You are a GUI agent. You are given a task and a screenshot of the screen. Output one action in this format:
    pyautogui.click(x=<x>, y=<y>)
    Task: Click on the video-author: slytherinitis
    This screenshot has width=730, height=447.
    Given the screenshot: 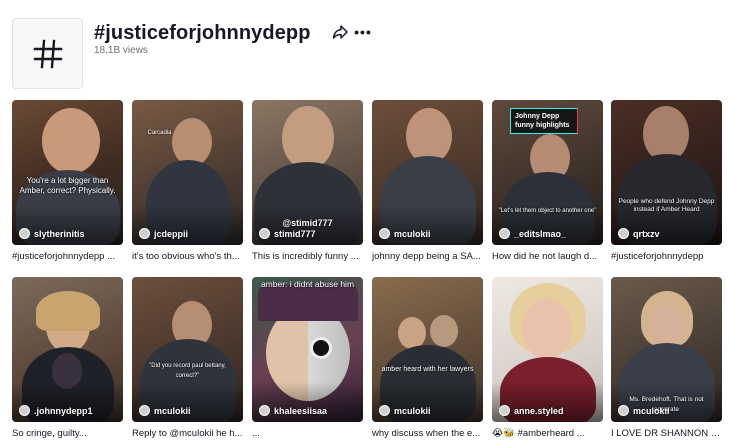 What is the action you would take?
    pyautogui.click(x=52, y=233)
    